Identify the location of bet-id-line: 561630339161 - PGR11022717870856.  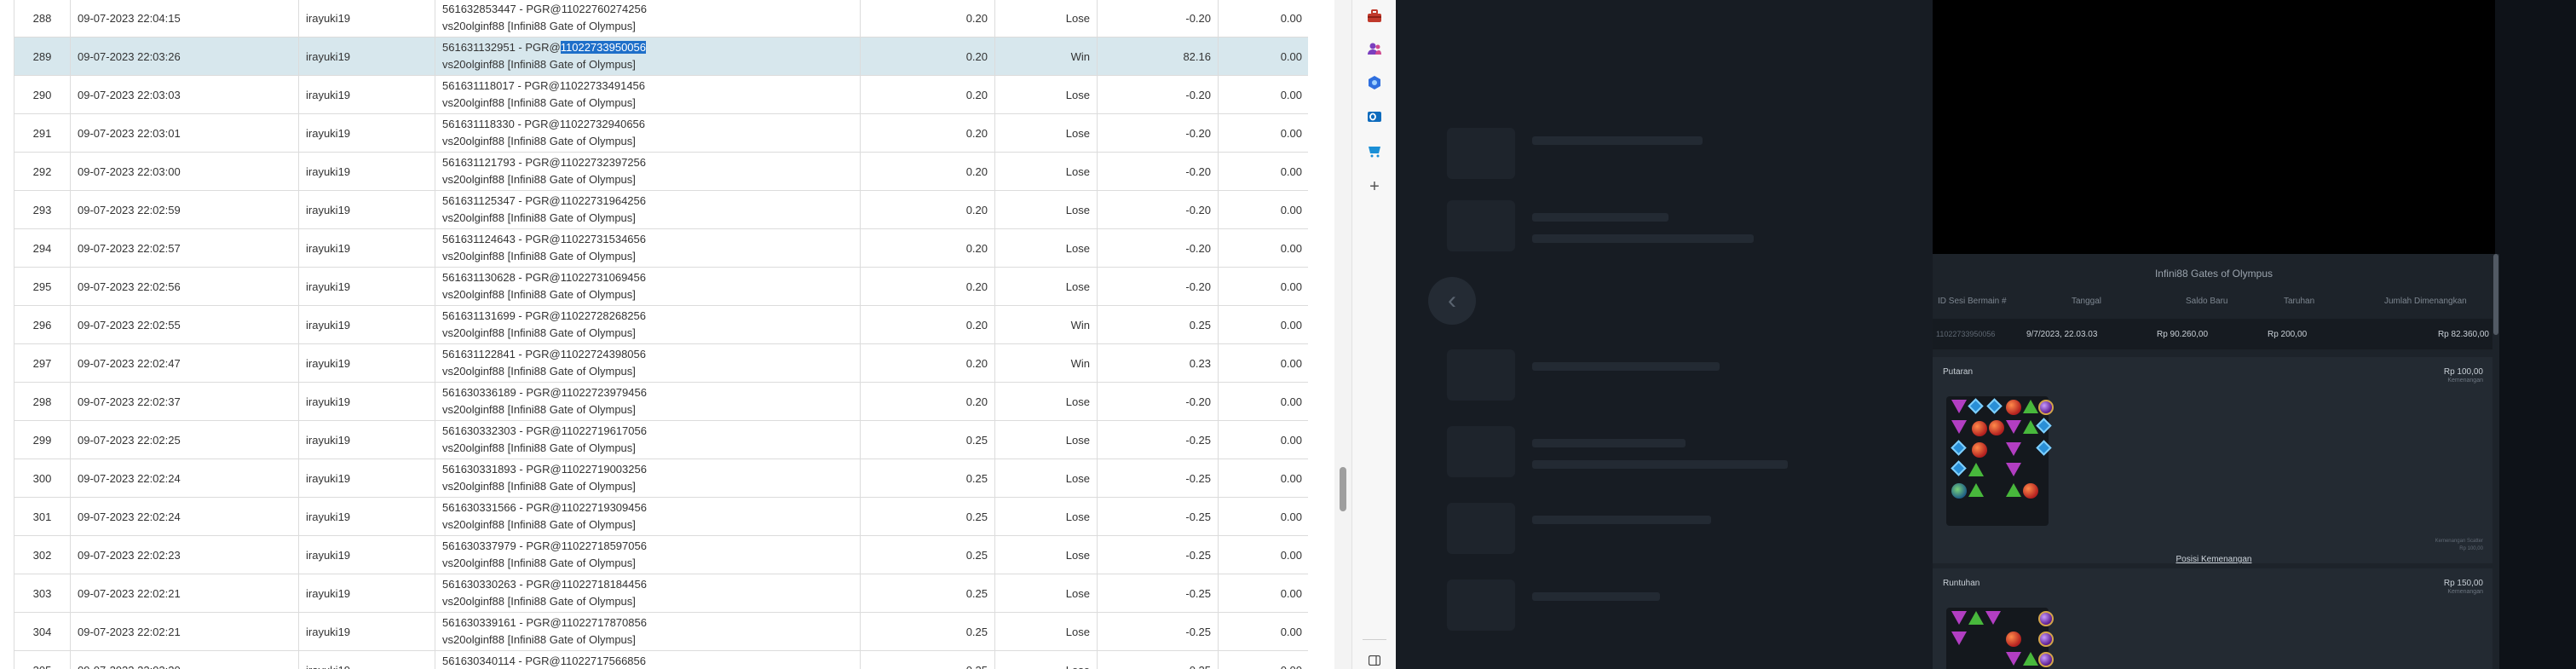
(647, 623).